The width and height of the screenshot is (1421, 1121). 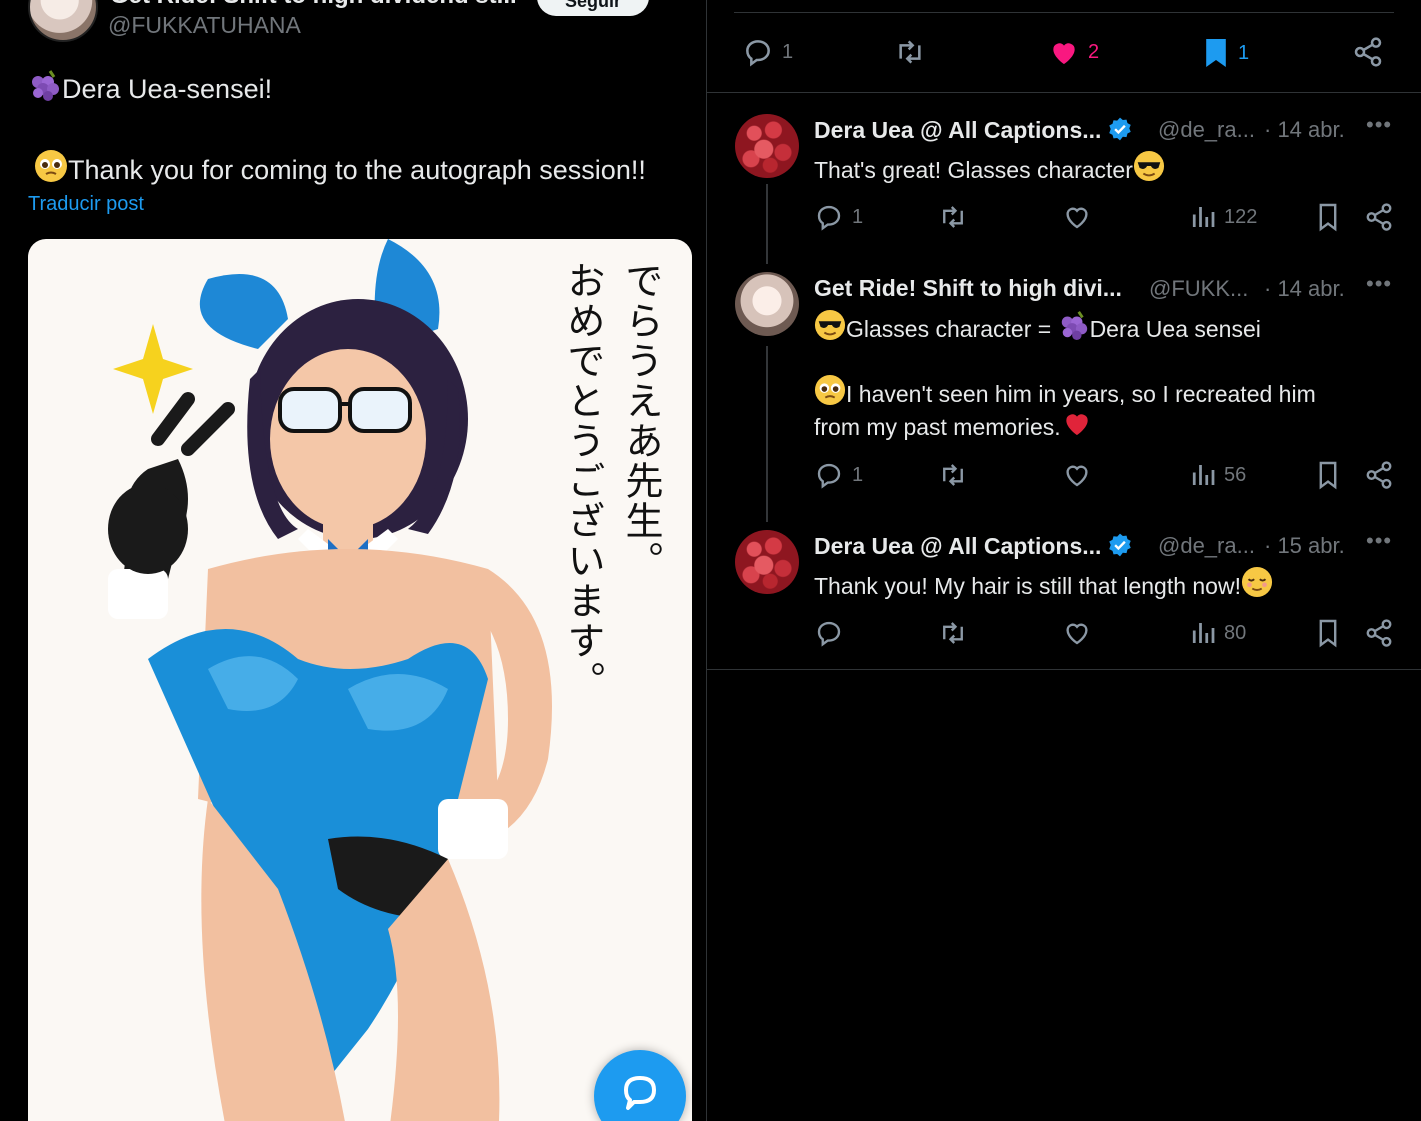 I want to click on thread-line, so click(x=767, y=434).